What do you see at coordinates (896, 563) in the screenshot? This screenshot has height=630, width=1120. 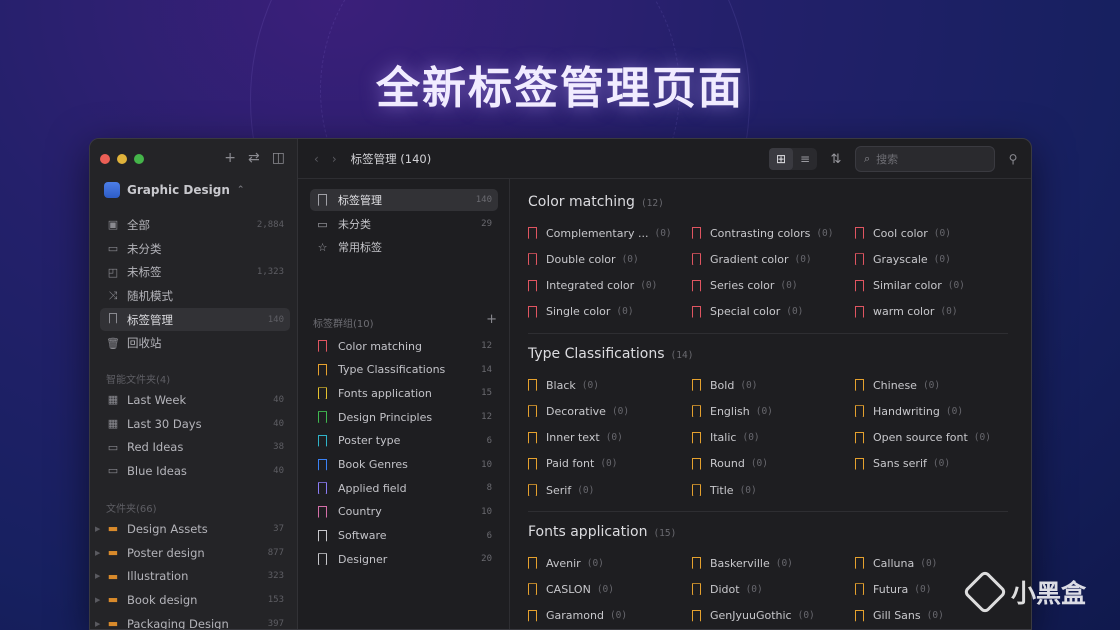 I see `tag-item: Calluna (0)` at bounding box center [896, 563].